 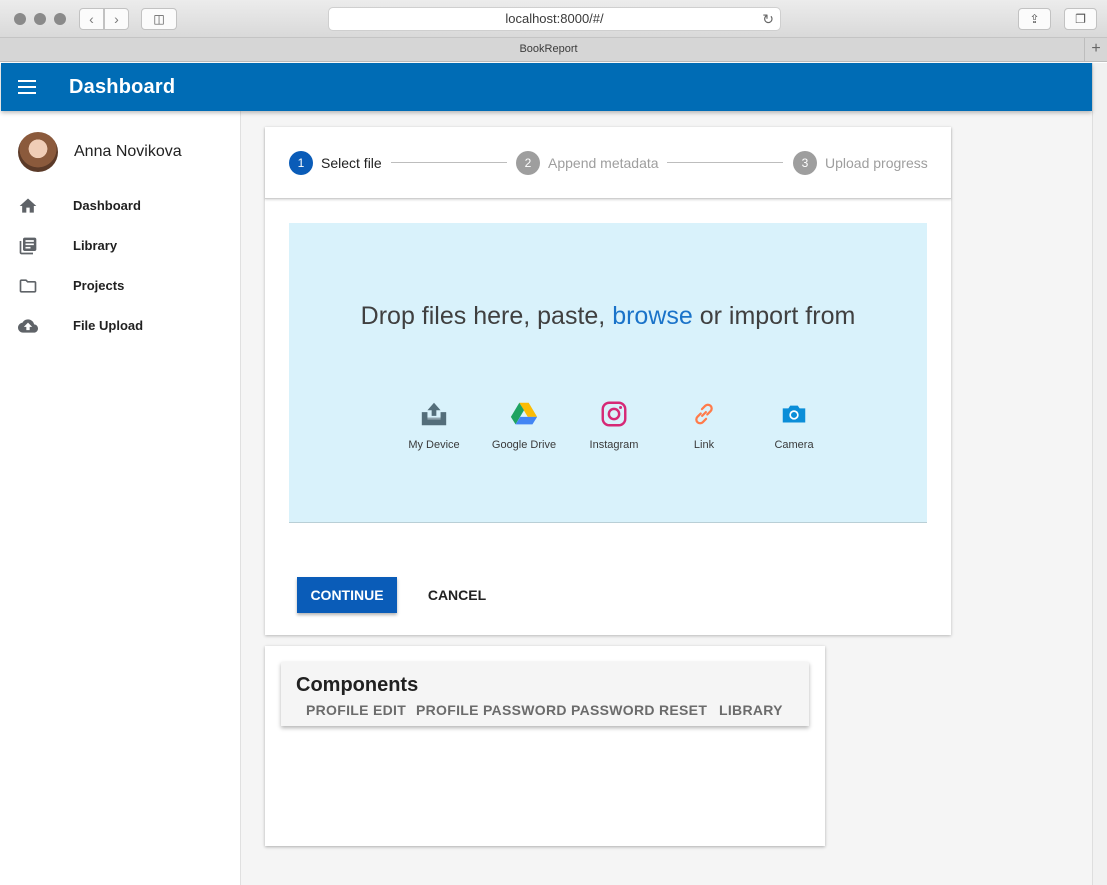 I want to click on dropzone-text-before: Drop files here, paste,, so click(x=486, y=316).